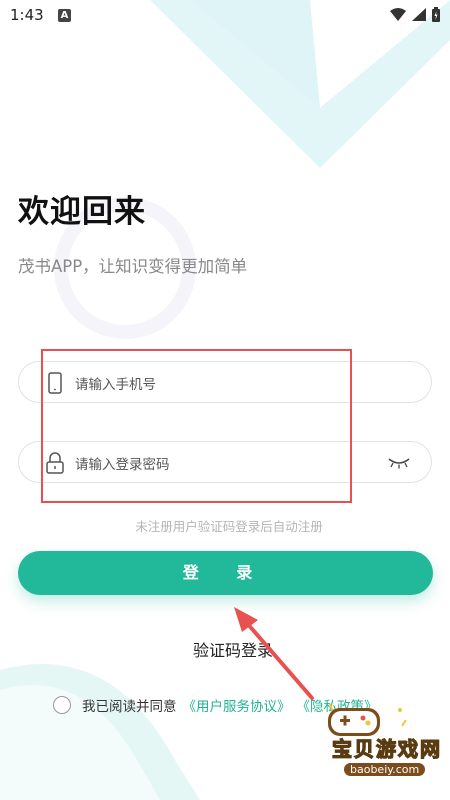 Image resolution: width=450 pixels, height=800 pixels. I want to click on phone-icon, so click(55, 383).